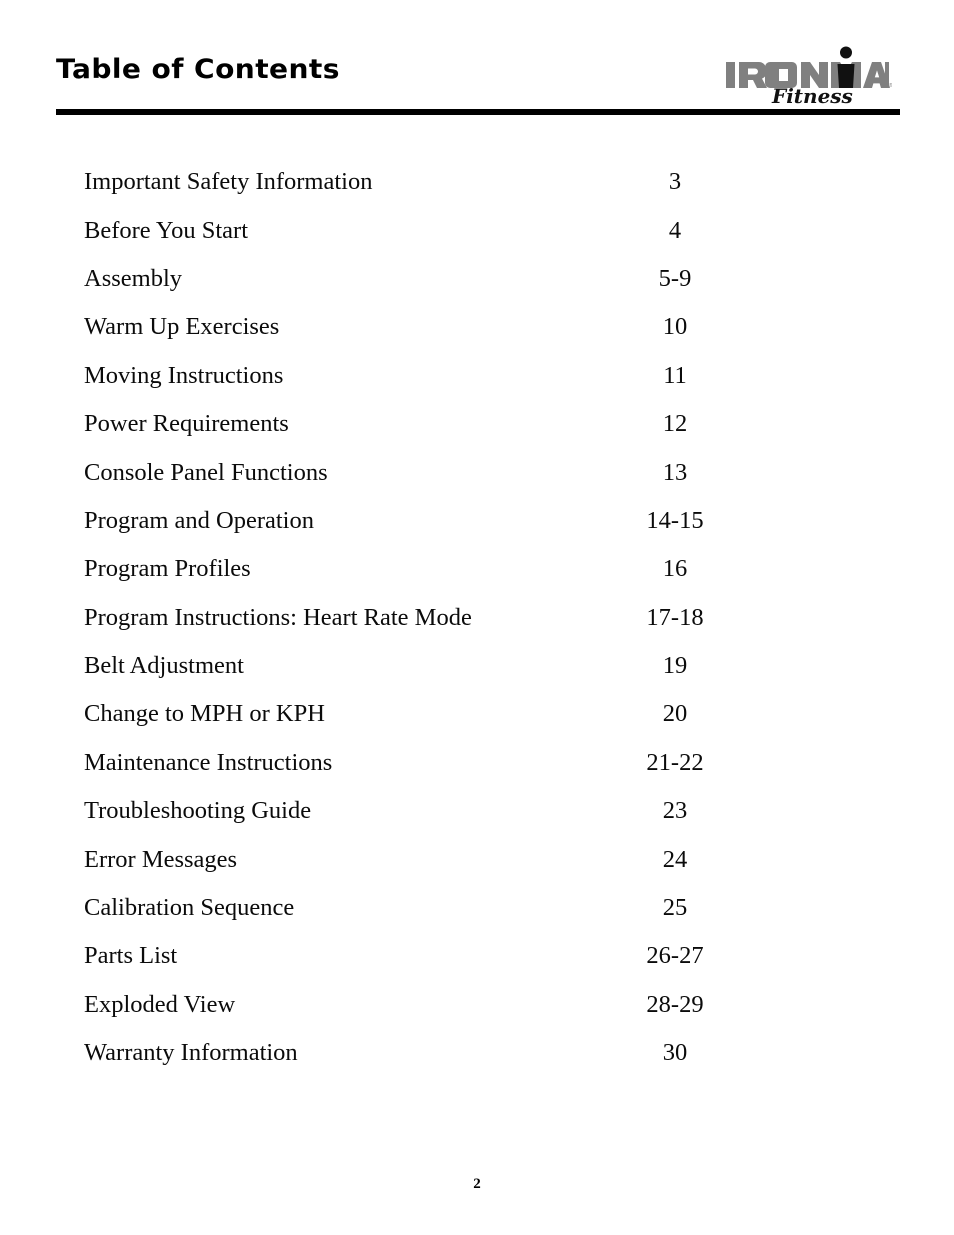 This screenshot has height=1235, width=954. I want to click on toc-entry: Assembly 5-9, so click(477, 279).